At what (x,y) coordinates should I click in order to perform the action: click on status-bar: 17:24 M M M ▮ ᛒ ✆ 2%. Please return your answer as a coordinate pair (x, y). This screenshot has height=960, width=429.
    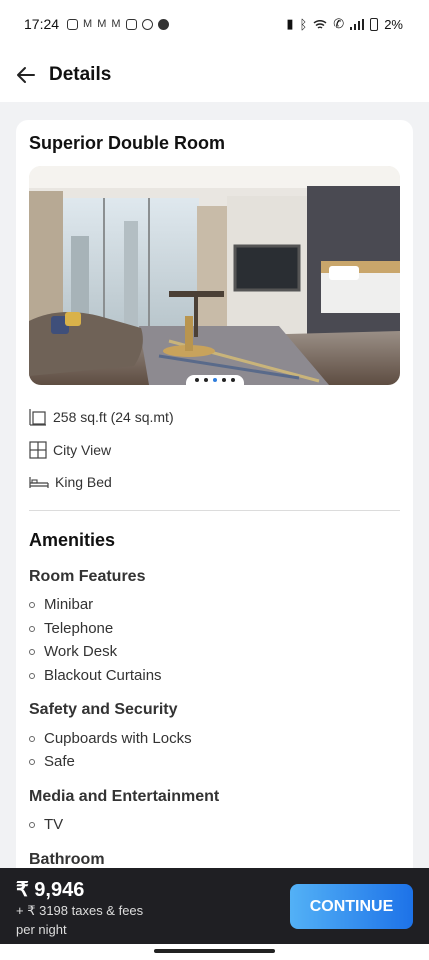
    Looking at the image, I should click on (214, 24).